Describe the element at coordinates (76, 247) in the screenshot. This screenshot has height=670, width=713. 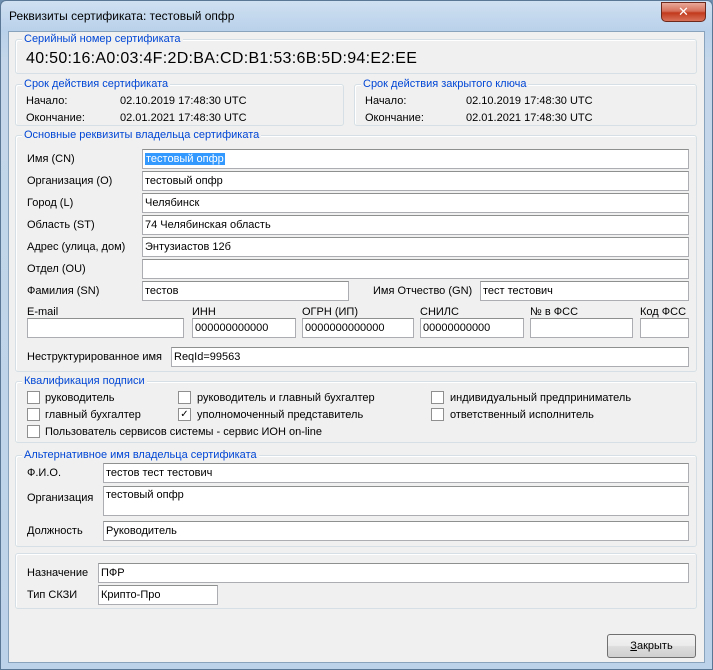
I see `address-label: Адрес (улица, дом)` at that location.